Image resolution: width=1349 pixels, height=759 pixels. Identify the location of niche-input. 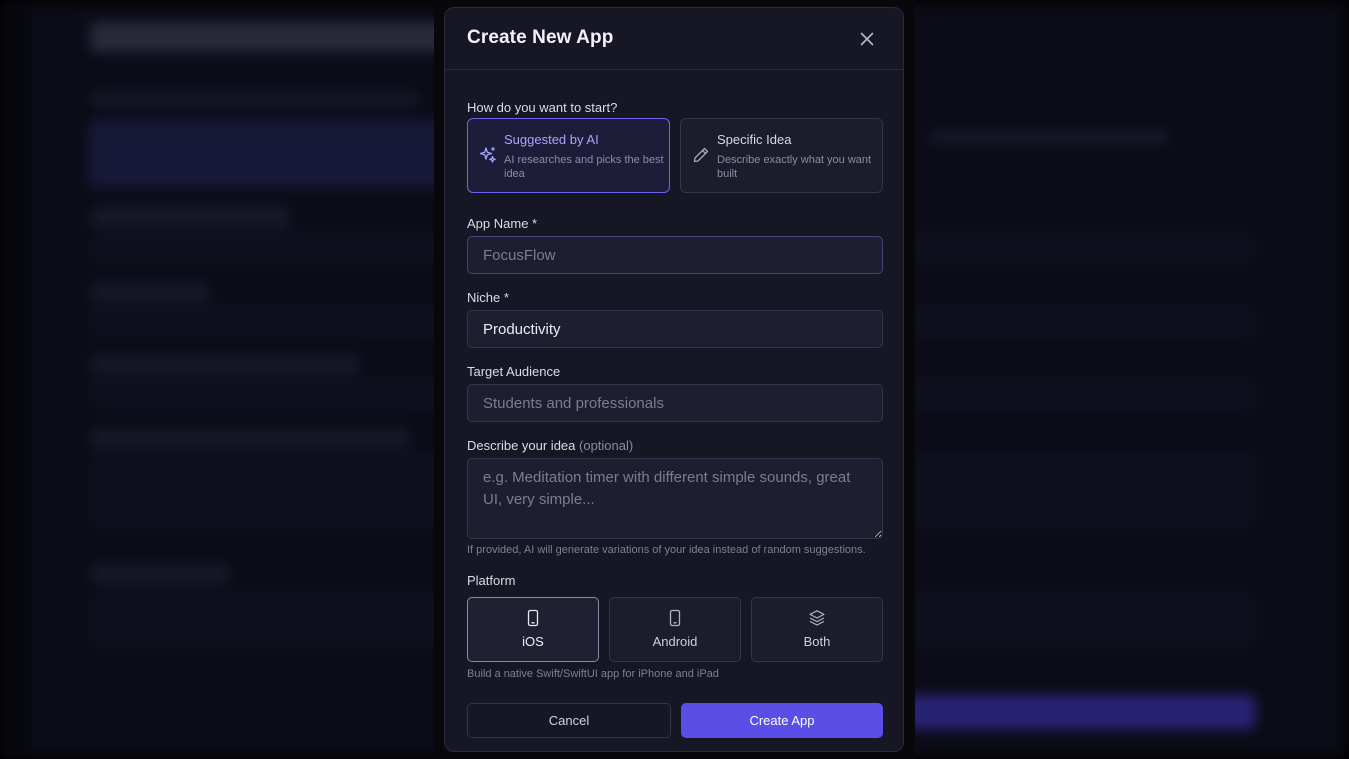
(675, 329).